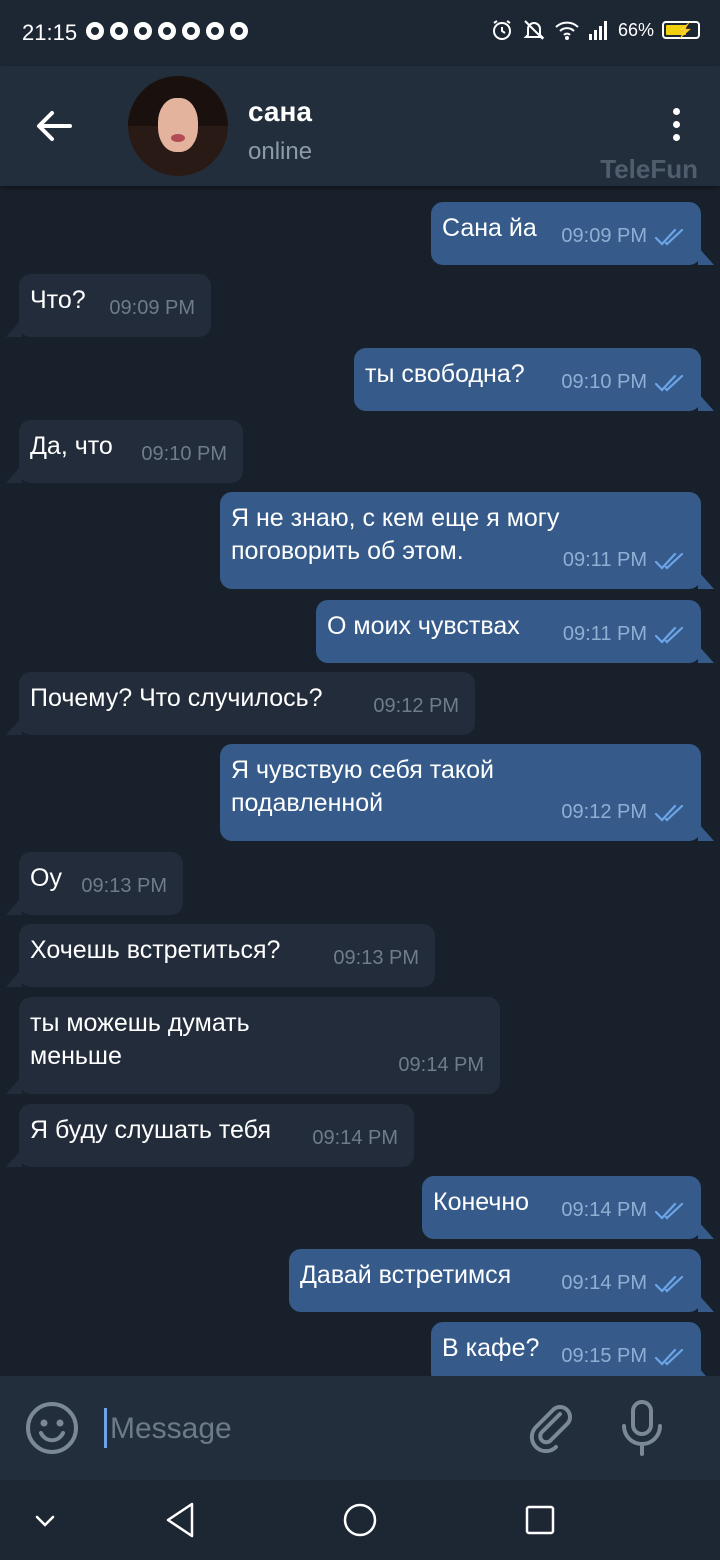 The image size is (720, 1560). I want to click on message-input, so click(310, 1429).